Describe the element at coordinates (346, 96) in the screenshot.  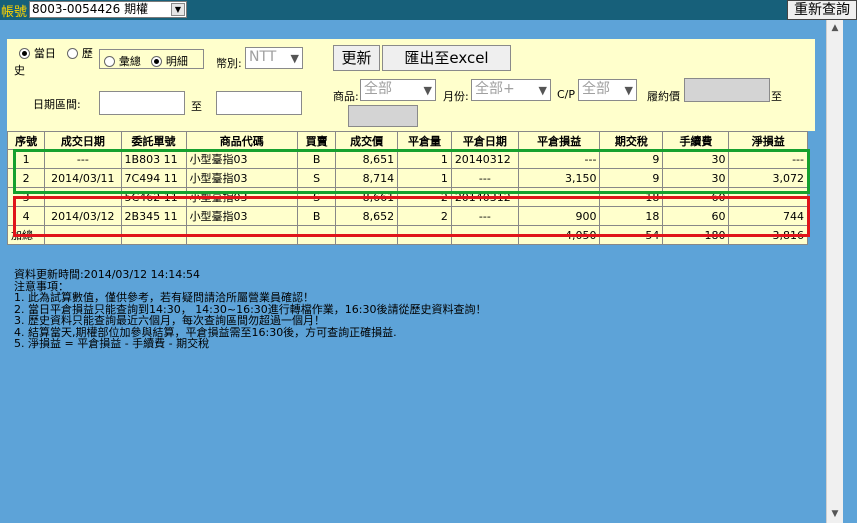
I see `product-label: 商品:` at that location.